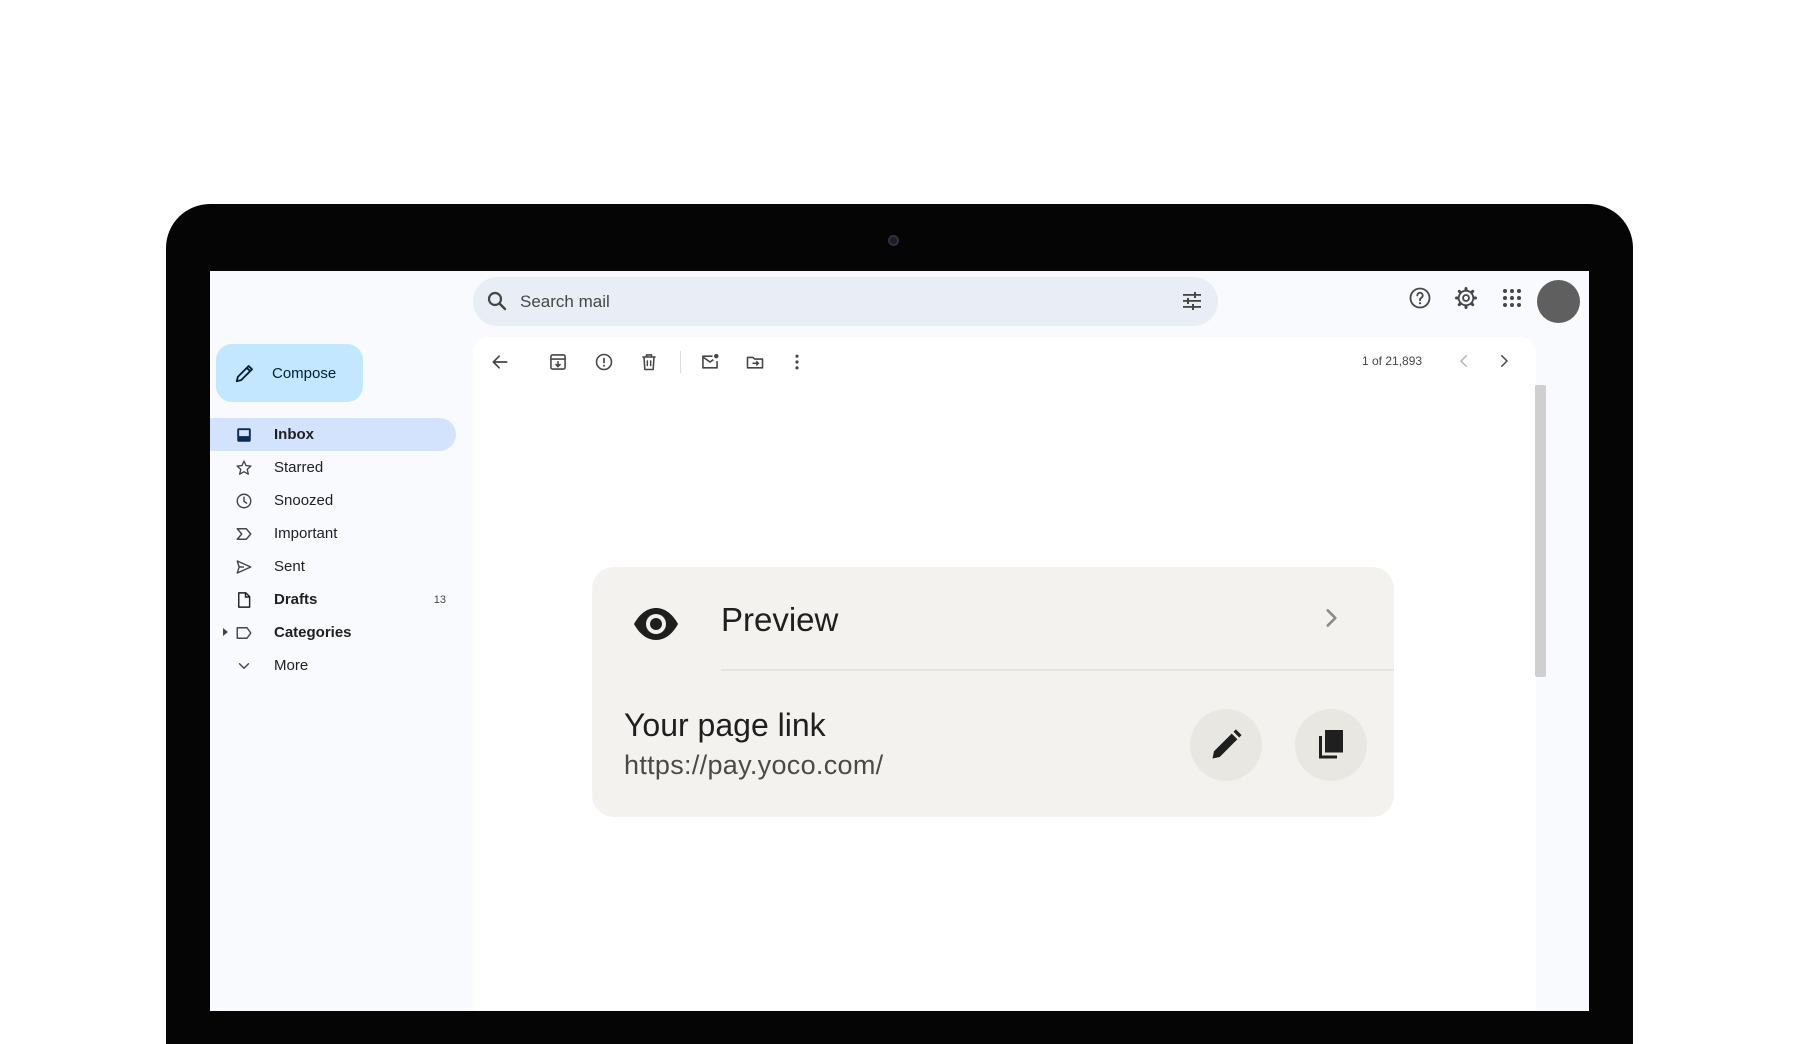 The width and height of the screenshot is (1800, 1044). I want to click on copy-icon, so click(1331, 745).